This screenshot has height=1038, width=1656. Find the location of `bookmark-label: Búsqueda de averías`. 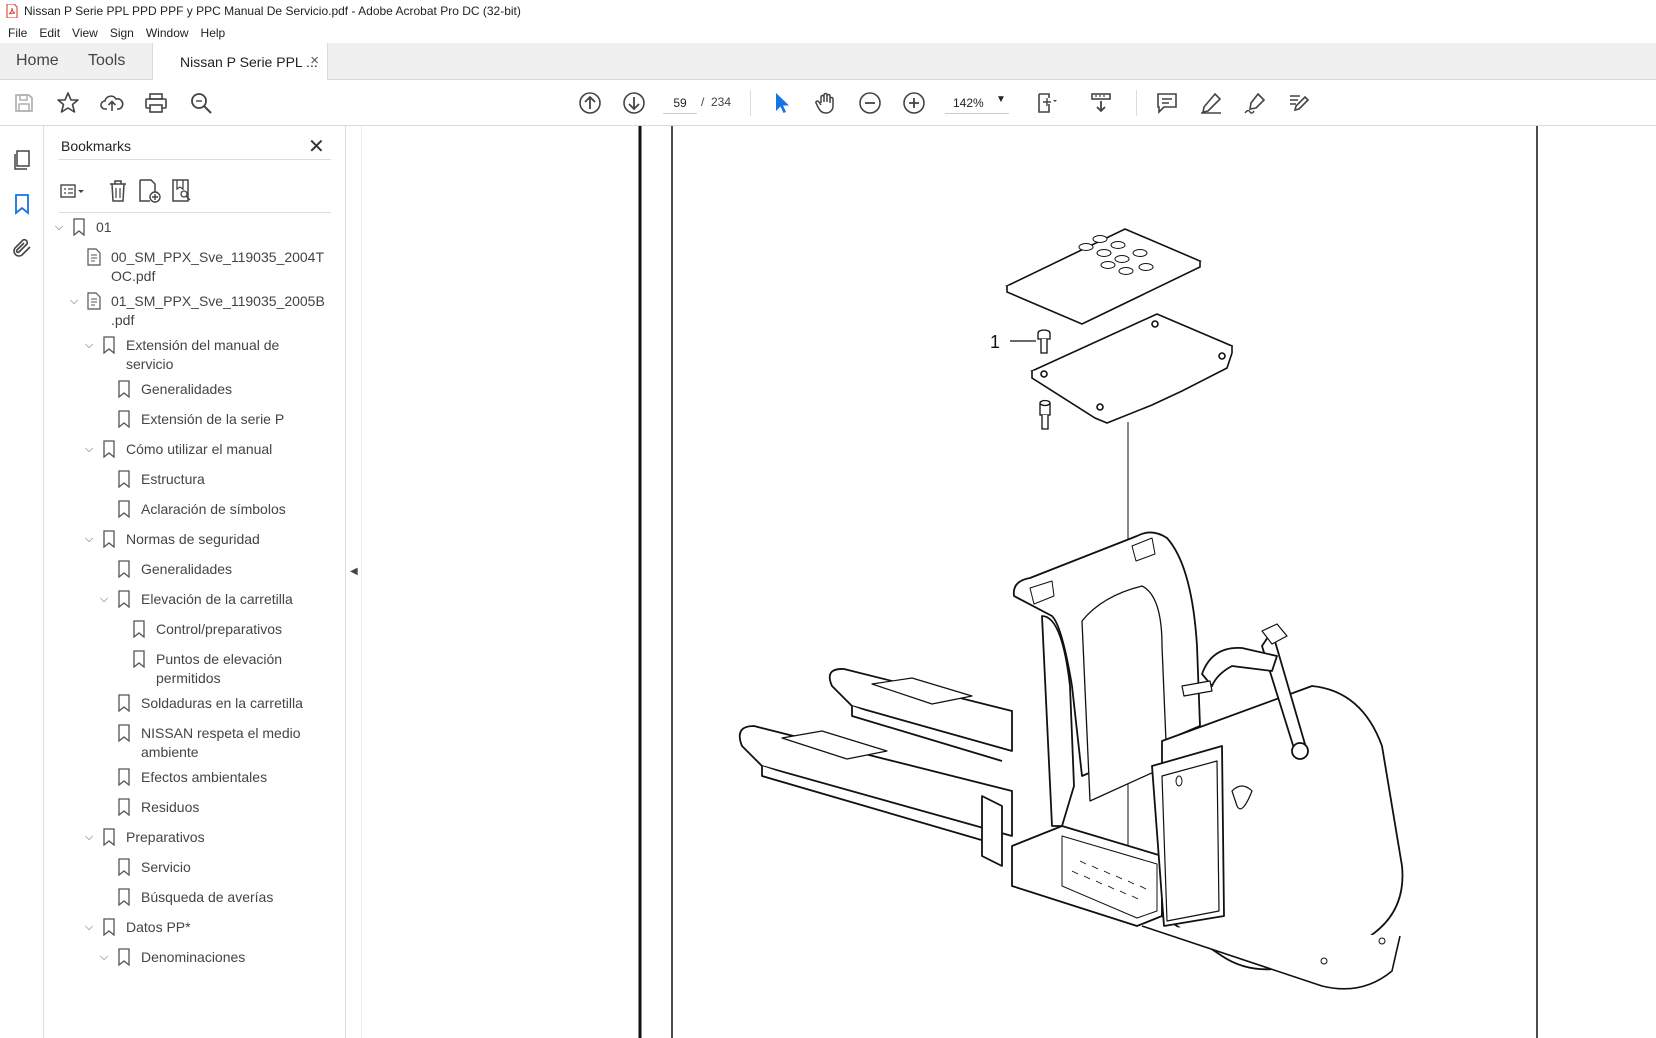

bookmark-label: Búsqueda de averías is located at coordinates (207, 897).